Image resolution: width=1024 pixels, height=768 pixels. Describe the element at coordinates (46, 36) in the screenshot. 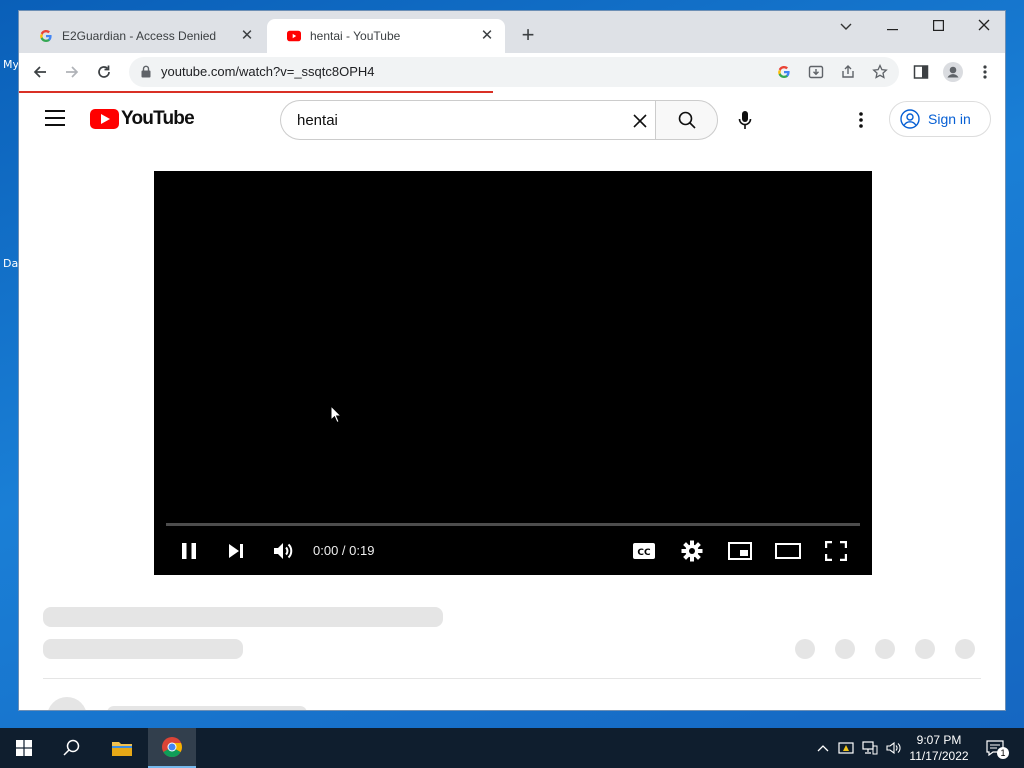

I see `google-g-icon` at that location.